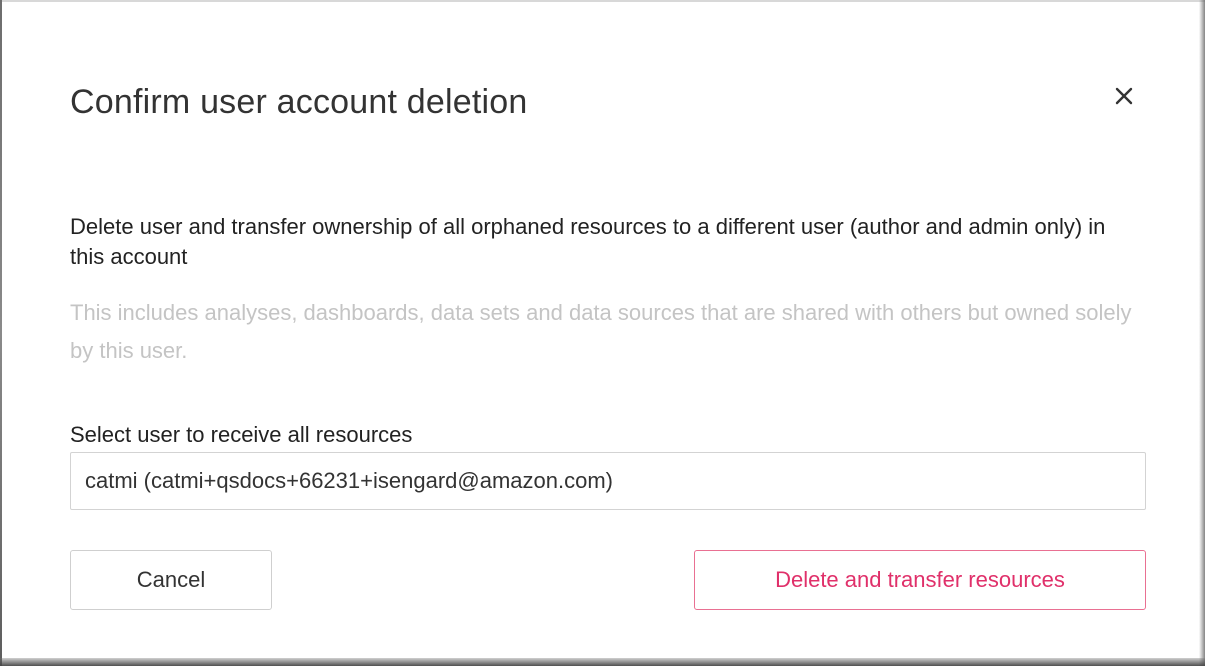 This screenshot has width=1205, height=666. Describe the element at coordinates (241, 434) in the screenshot. I see `select-user-label: Select user to receive all resources` at that location.